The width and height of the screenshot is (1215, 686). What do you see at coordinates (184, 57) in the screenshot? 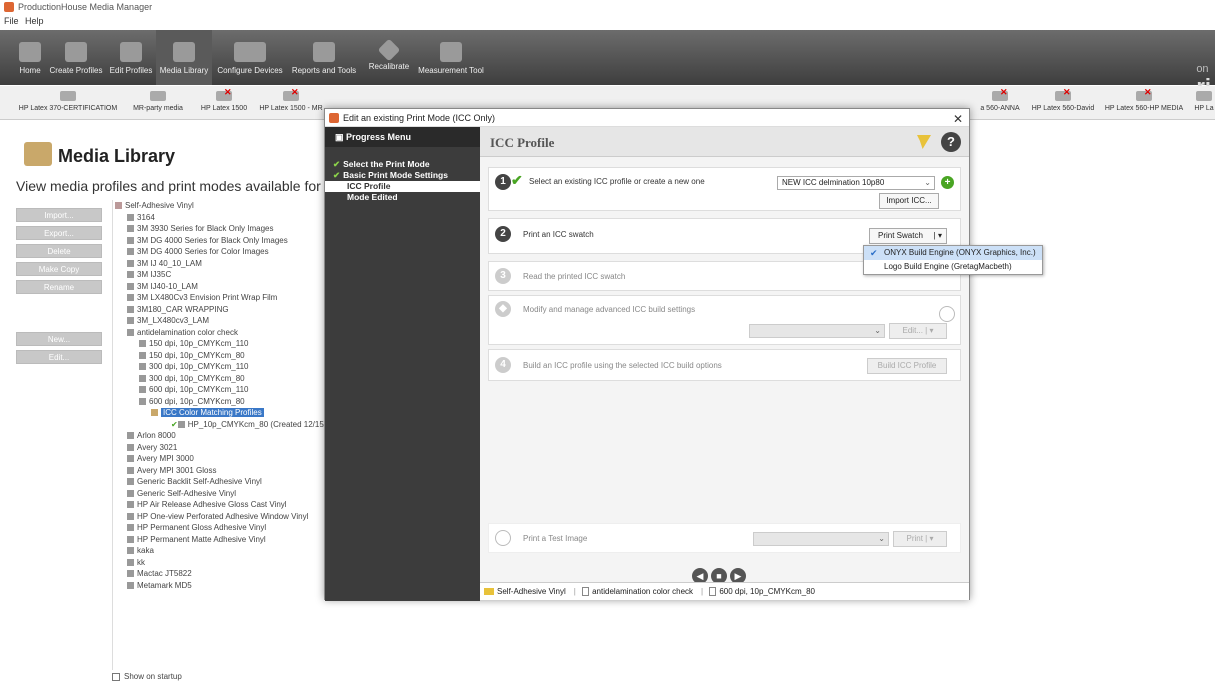
I see `toolbar-media-library: Media Library` at bounding box center [184, 57].